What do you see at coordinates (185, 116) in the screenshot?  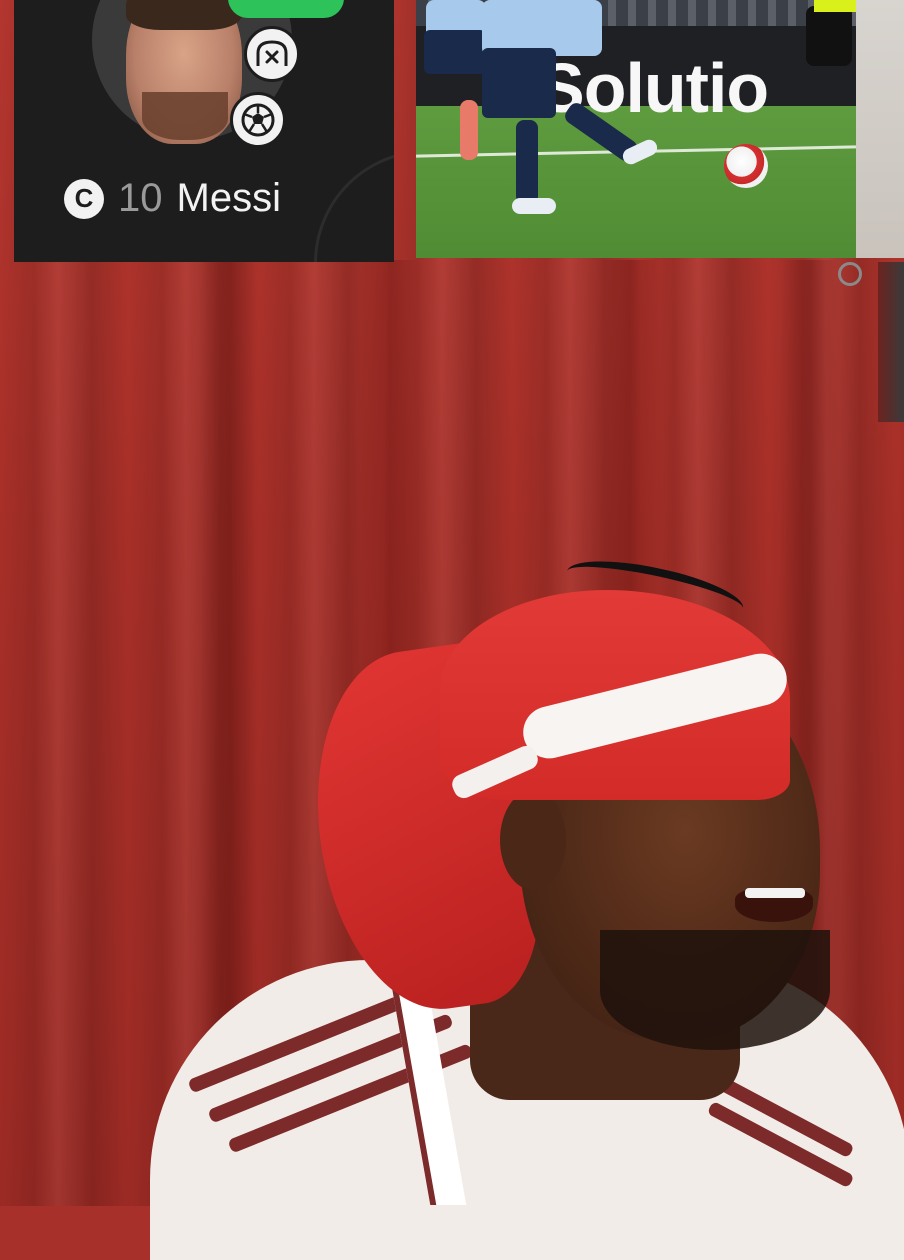 I see `player-avatar-beard` at bounding box center [185, 116].